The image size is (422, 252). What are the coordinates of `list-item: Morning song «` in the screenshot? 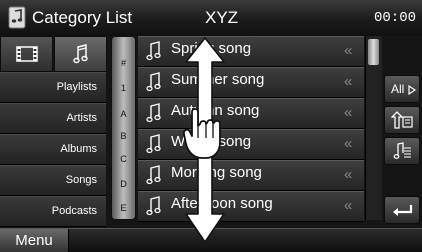 It's located at (251, 175).